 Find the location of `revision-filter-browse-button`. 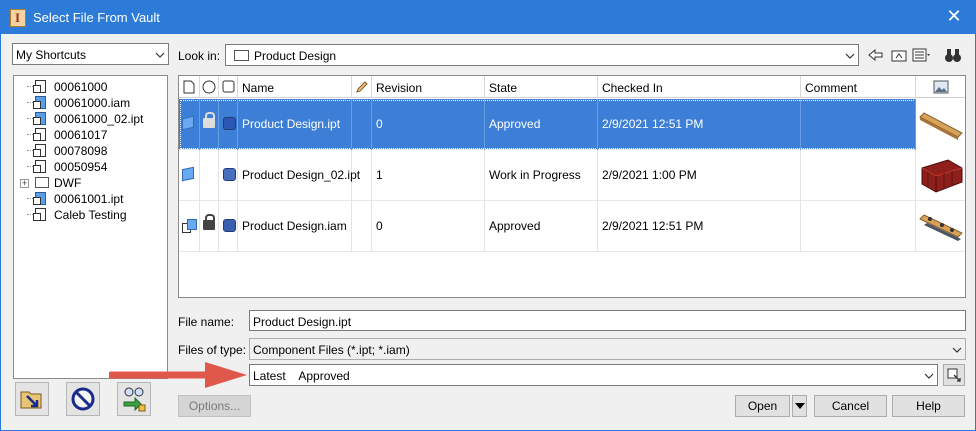

revision-filter-browse-button is located at coordinates (954, 375).